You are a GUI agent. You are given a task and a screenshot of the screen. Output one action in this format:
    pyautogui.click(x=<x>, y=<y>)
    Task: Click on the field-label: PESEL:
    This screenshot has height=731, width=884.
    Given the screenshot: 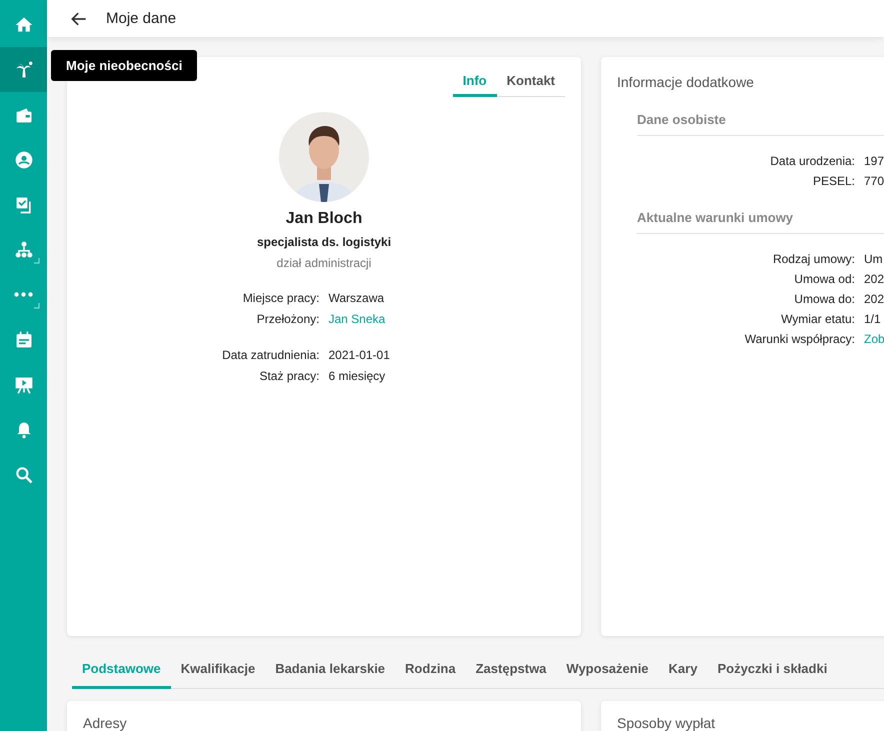 What is the action you would take?
    pyautogui.click(x=833, y=181)
    